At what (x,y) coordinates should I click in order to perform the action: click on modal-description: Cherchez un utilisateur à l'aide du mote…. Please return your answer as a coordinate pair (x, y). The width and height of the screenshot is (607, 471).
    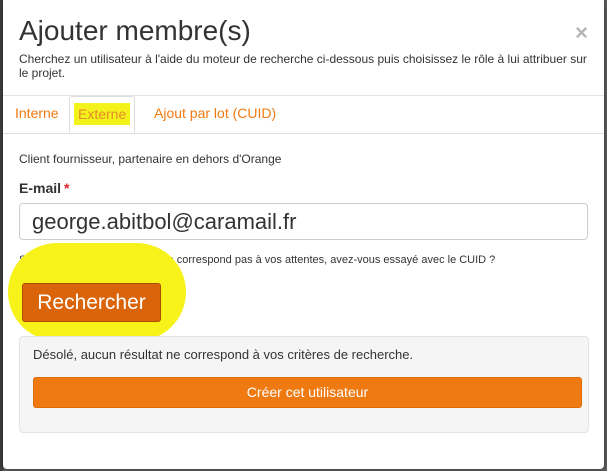
    Looking at the image, I should click on (303, 66).